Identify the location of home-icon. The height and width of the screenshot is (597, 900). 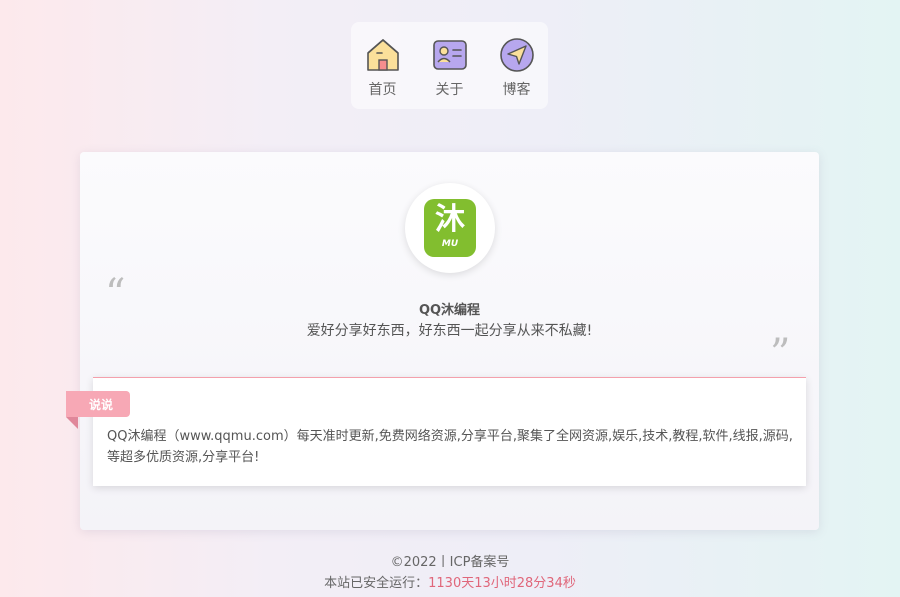
(382, 55).